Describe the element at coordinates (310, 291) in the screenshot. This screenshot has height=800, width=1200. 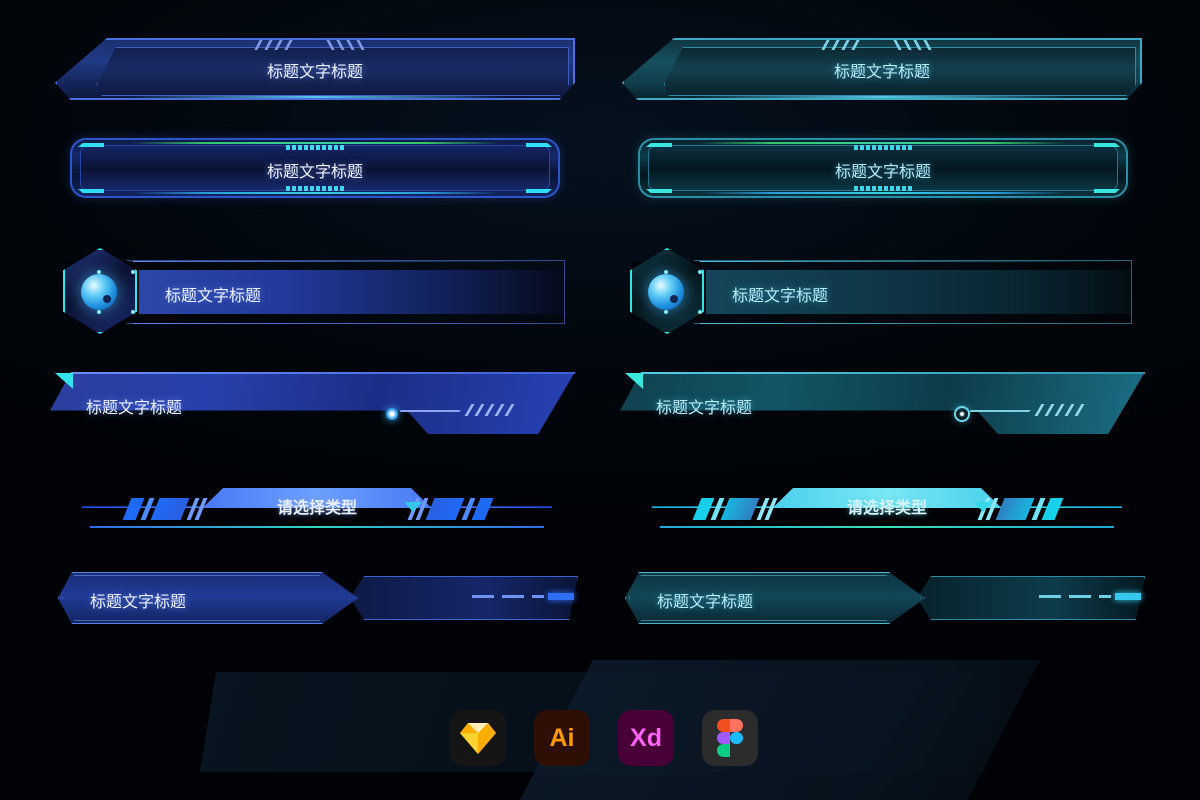
I see `hexagon-badge-bar-blue: 标题文字标题` at that location.